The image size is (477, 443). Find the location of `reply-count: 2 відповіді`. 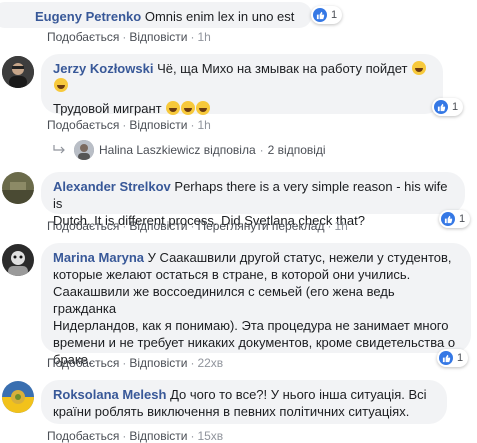

reply-count: 2 відповіді is located at coordinates (296, 150).